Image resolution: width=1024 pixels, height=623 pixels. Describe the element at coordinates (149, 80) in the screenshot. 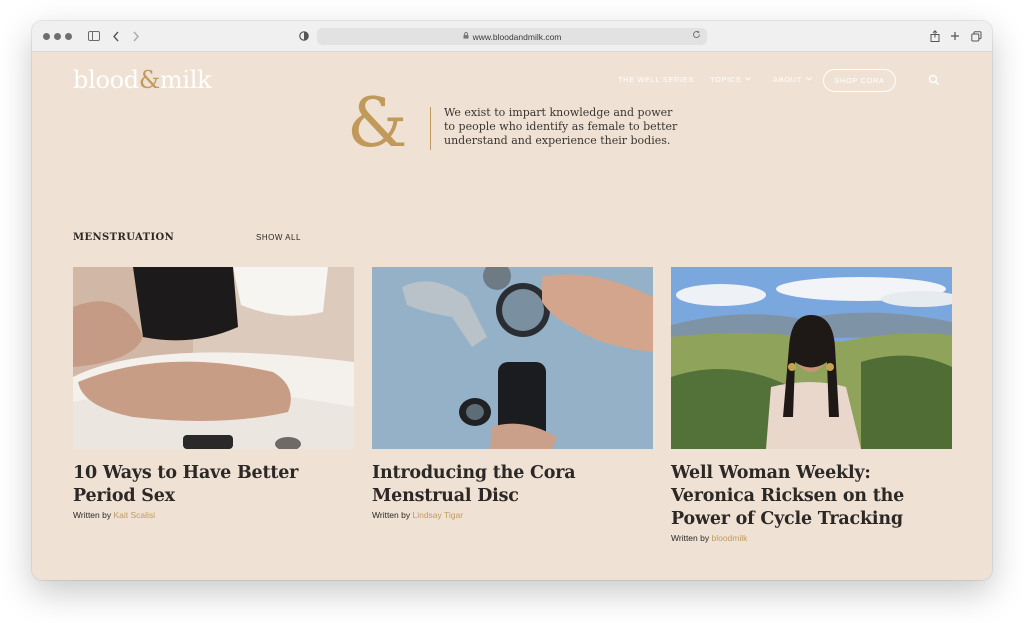

I see `logo-ampersand: &` at that location.